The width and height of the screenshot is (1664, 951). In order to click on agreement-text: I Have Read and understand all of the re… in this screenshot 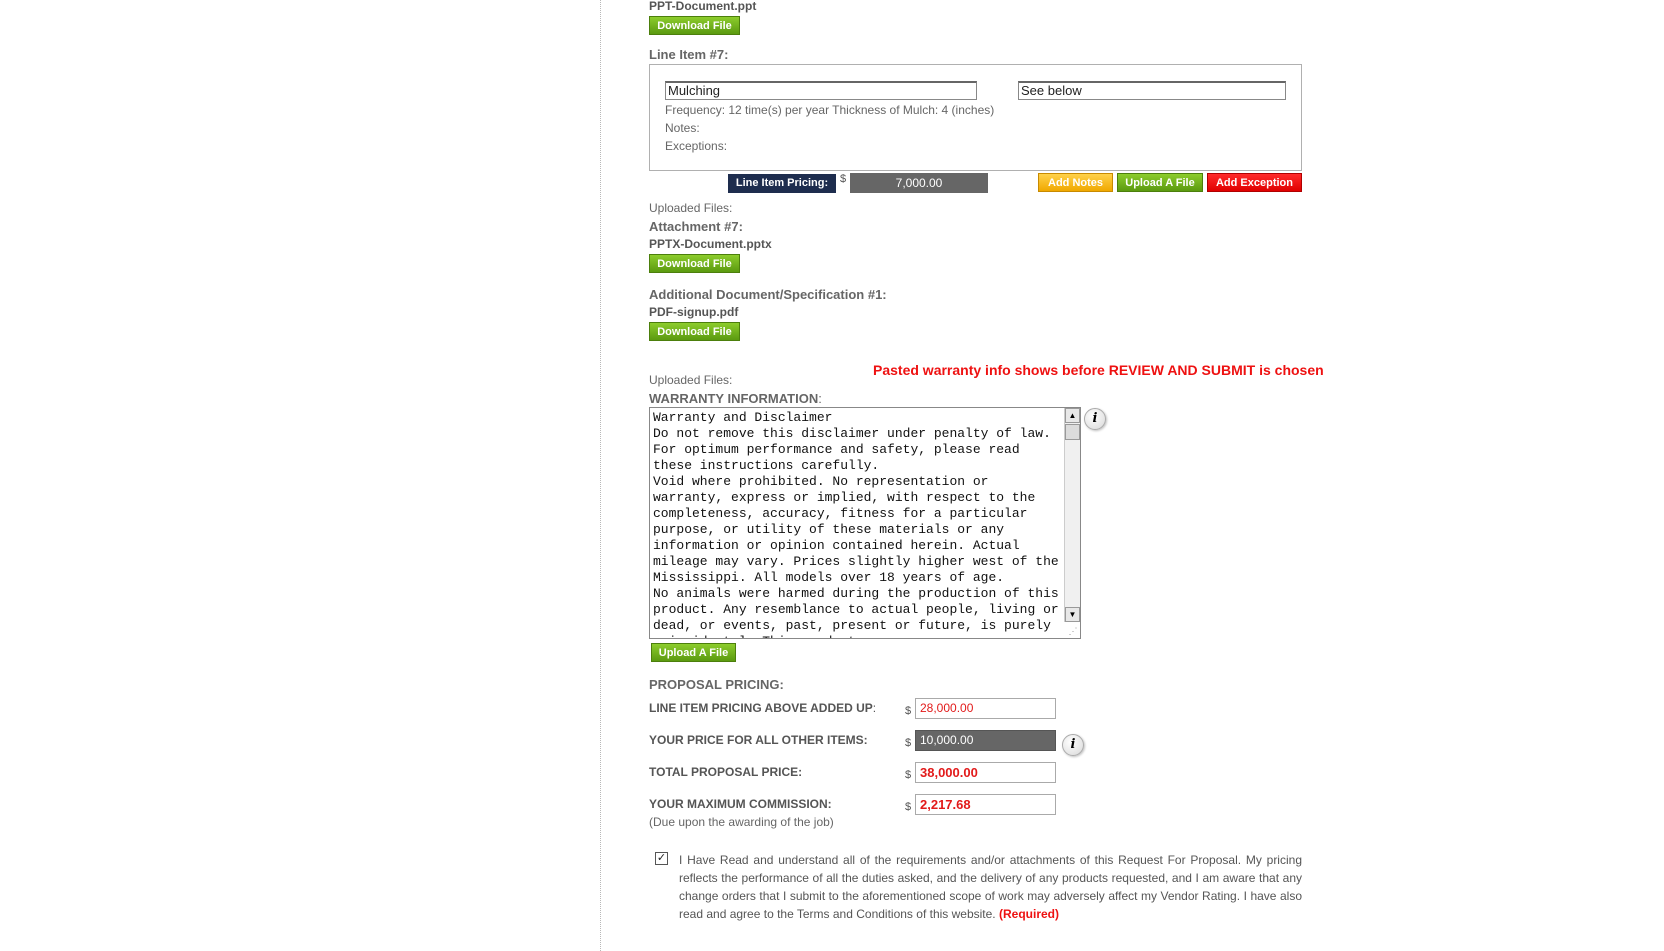, I will do `click(990, 887)`.